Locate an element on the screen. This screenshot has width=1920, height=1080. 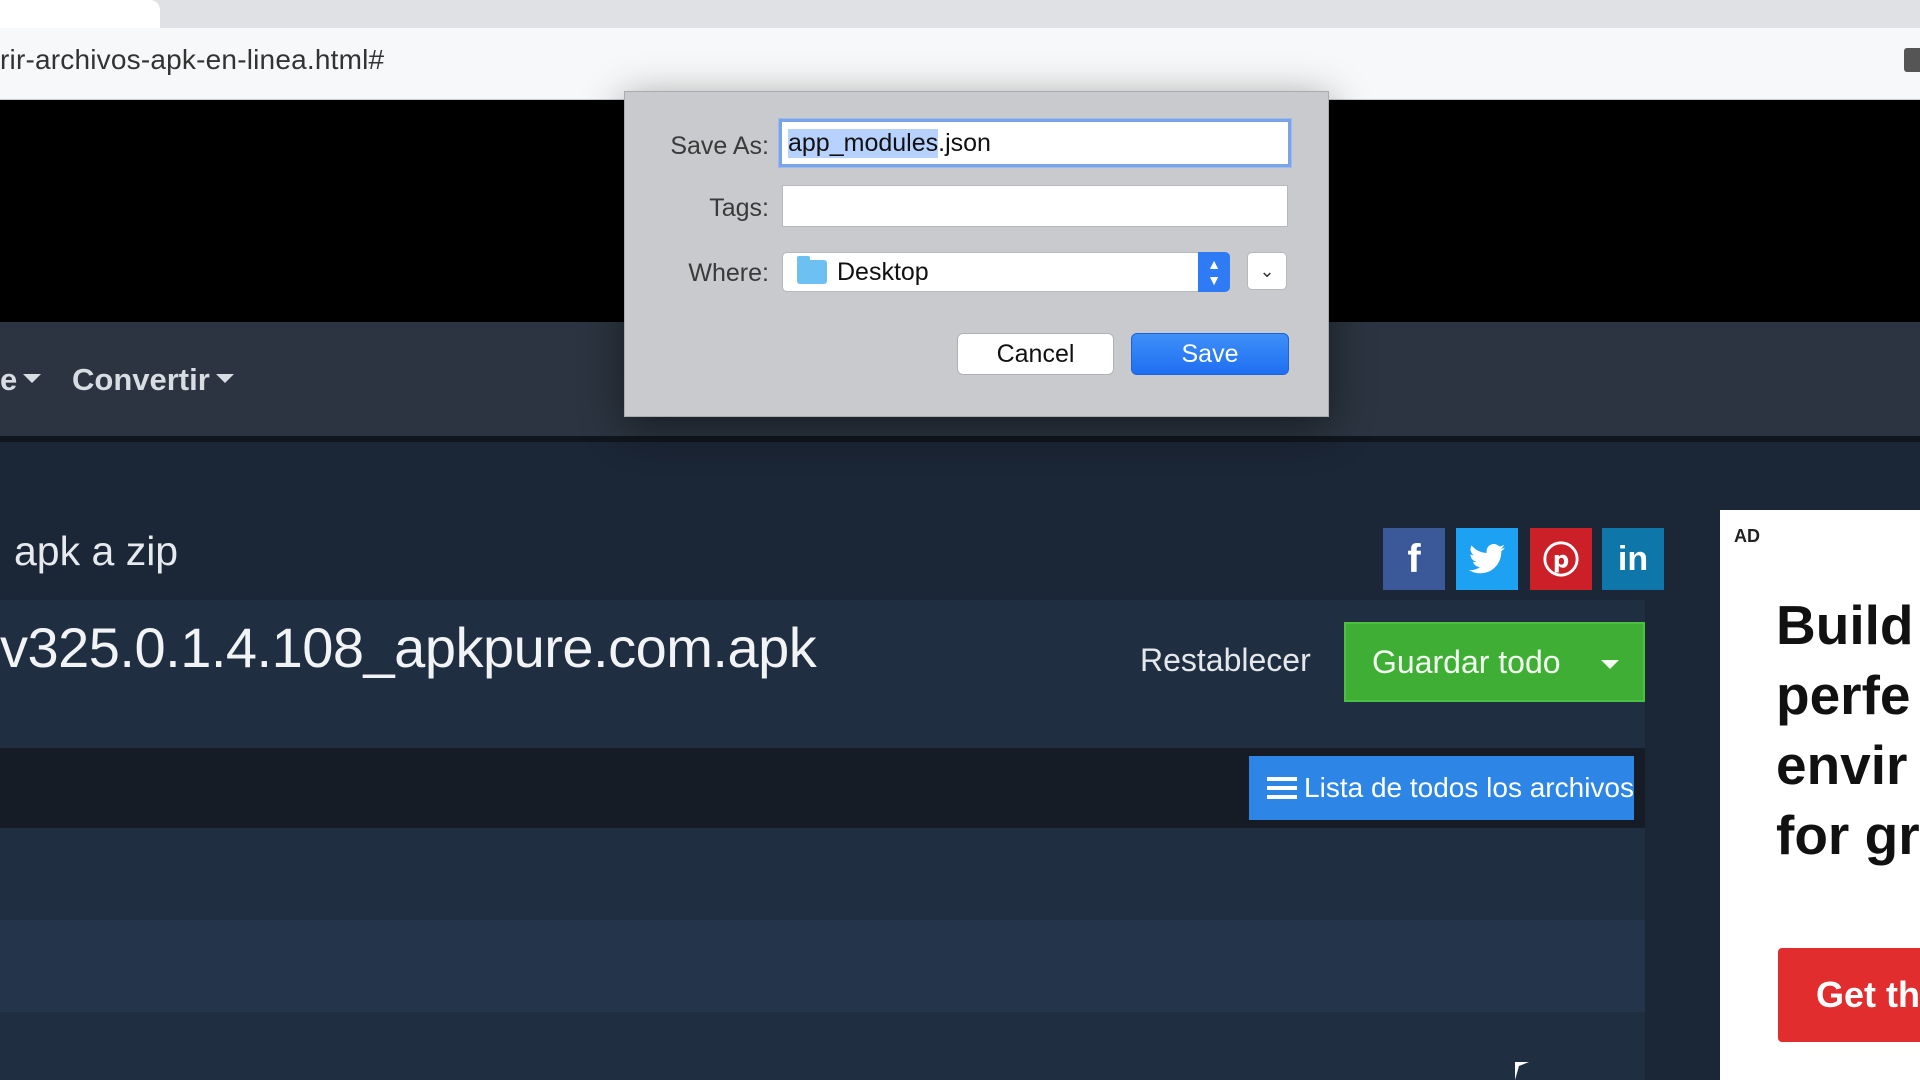
cancel-button: Cancel is located at coordinates (1035, 354).